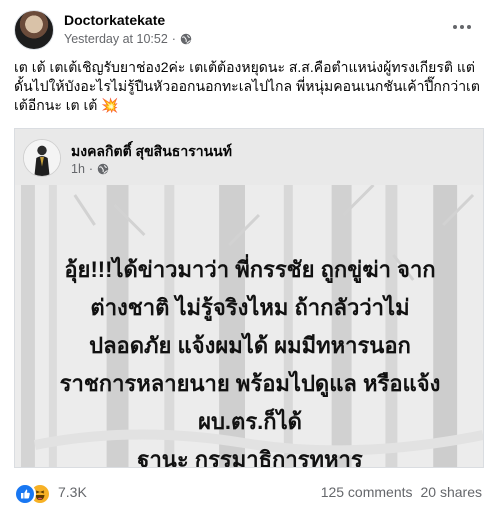 This screenshot has width=499, height=516. What do you see at coordinates (249, 492) in the screenshot?
I see `reactions-bar: 7.3K 125 comments 20 shares` at bounding box center [249, 492].